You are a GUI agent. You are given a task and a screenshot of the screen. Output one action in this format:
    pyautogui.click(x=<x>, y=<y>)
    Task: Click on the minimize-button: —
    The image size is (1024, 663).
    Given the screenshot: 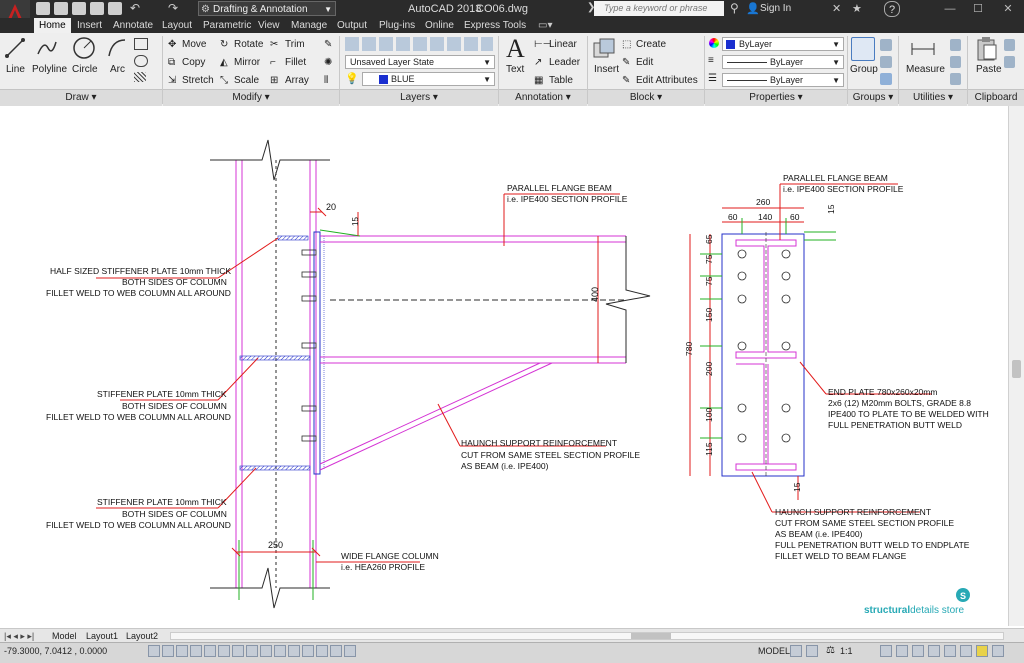 What is the action you would take?
    pyautogui.click(x=950, y=9)
    